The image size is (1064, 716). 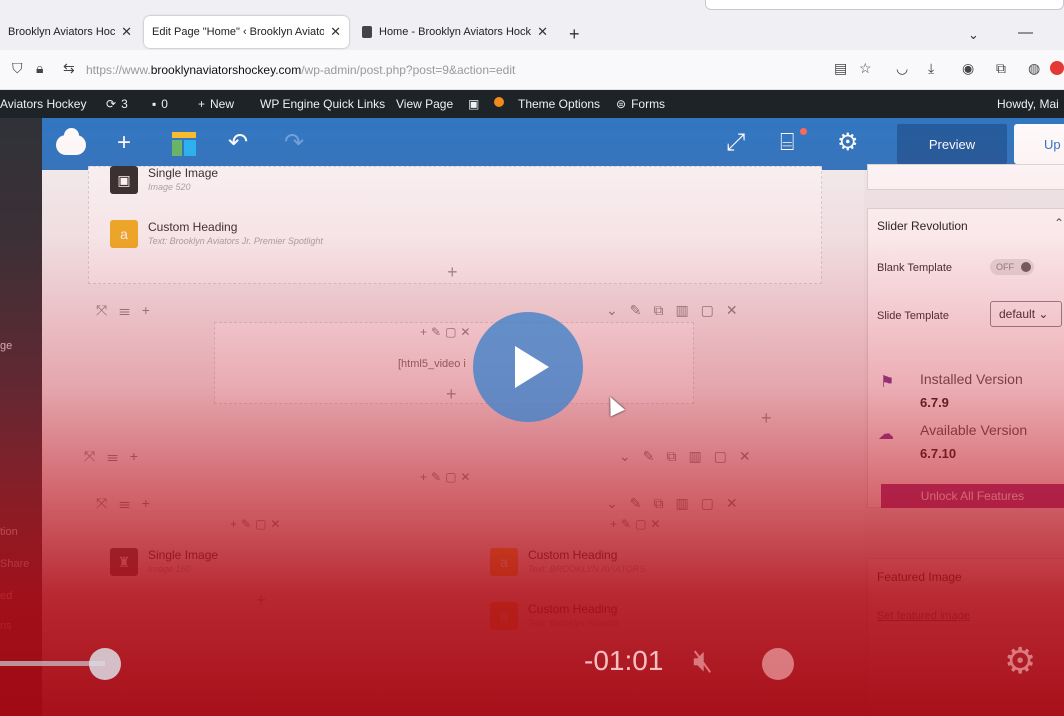 I want to click on comments-link: ▪ 0, so click(x=160, y=104).